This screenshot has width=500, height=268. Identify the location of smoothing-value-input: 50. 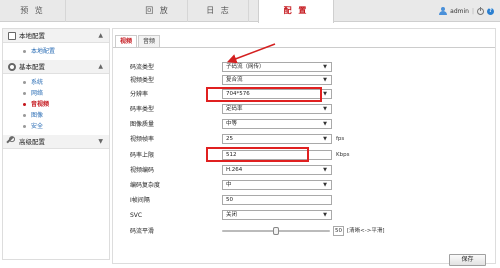
(338, 231).